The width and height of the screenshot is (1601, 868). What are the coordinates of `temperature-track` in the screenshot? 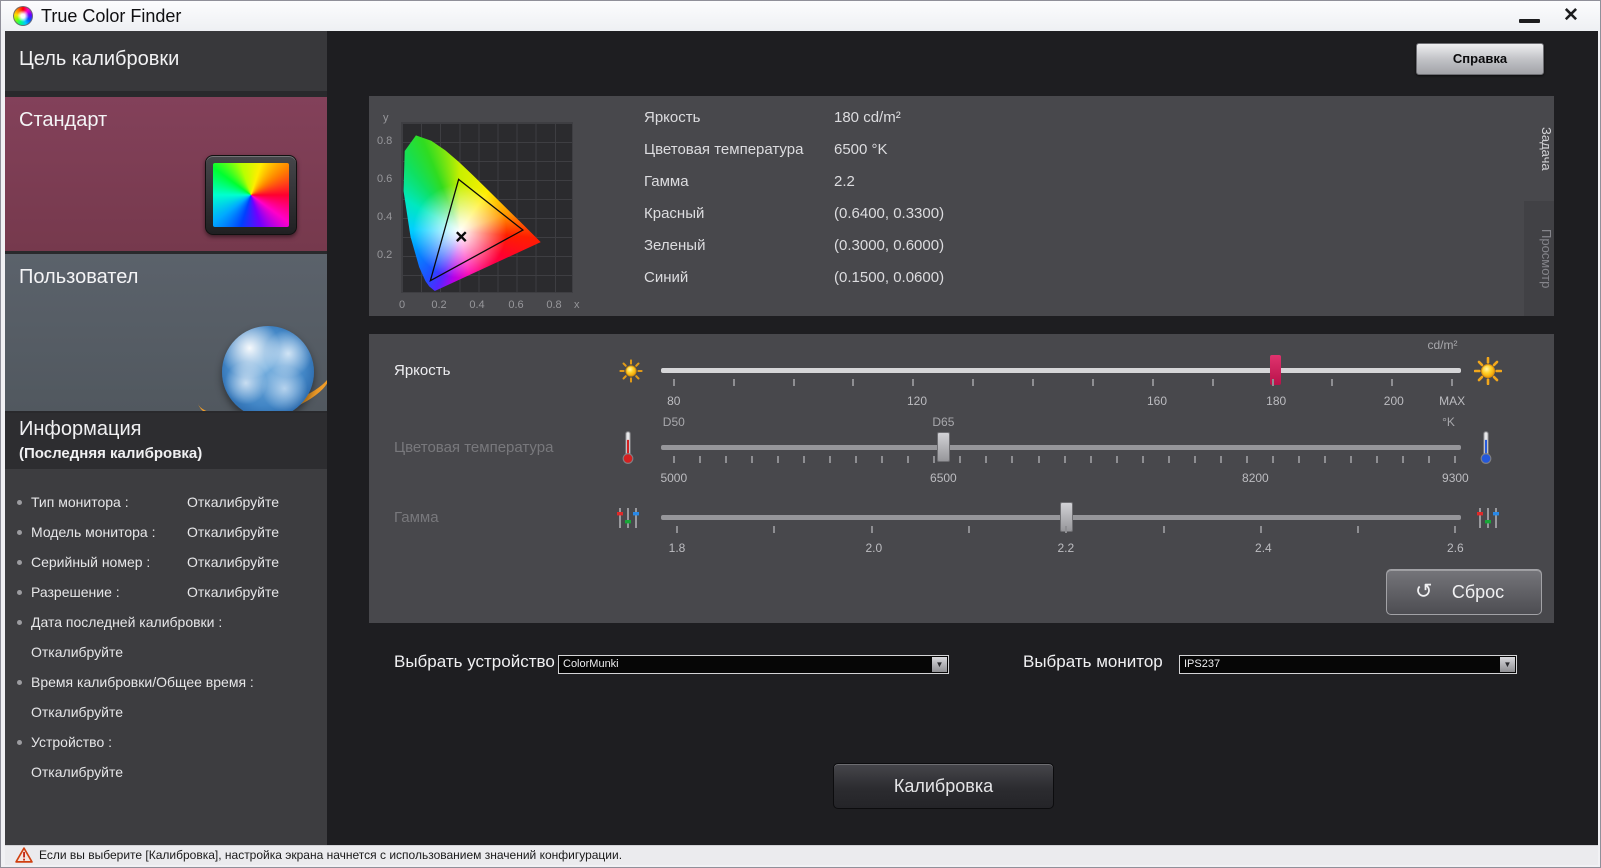 It's located at (1061, 447).